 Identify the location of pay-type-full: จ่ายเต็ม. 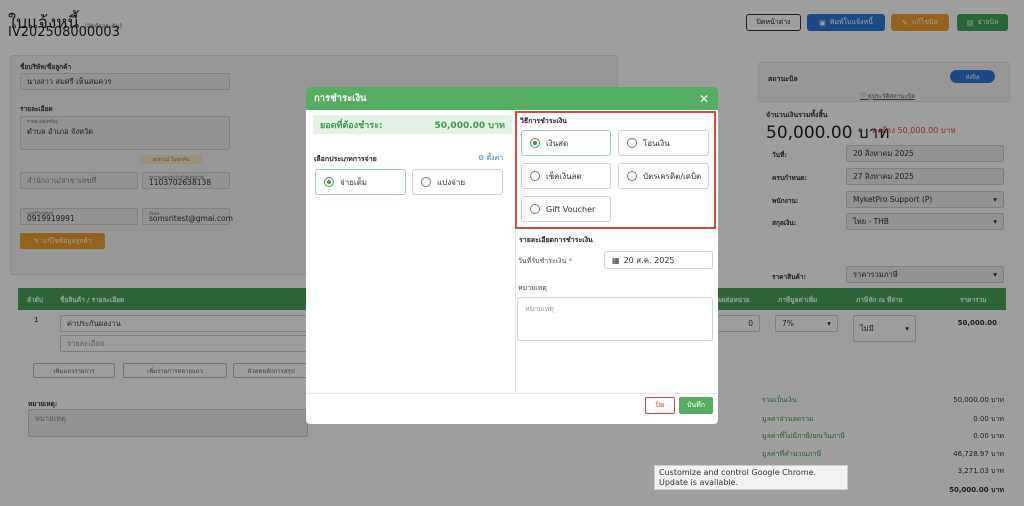
(360, 182).